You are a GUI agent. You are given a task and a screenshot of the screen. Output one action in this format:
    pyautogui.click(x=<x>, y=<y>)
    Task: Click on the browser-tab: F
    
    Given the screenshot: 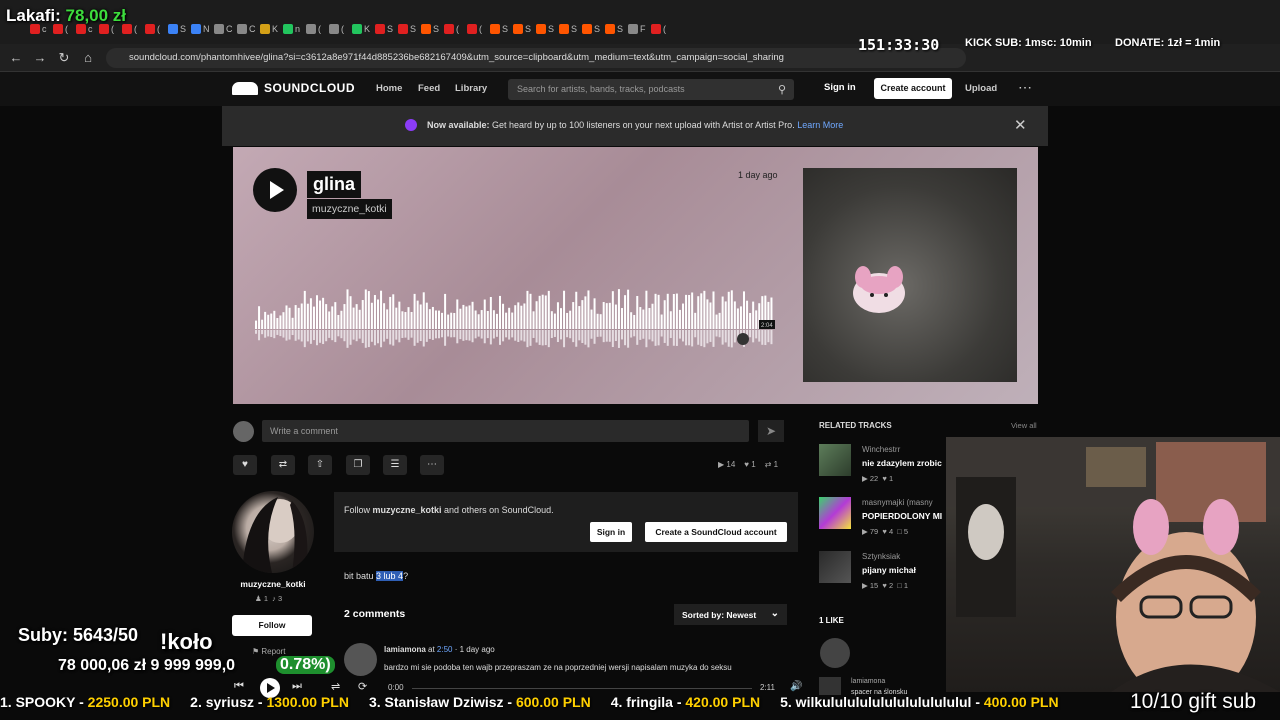 What is the action you would take?
    pyautogui.click(x=638, y=29)
    